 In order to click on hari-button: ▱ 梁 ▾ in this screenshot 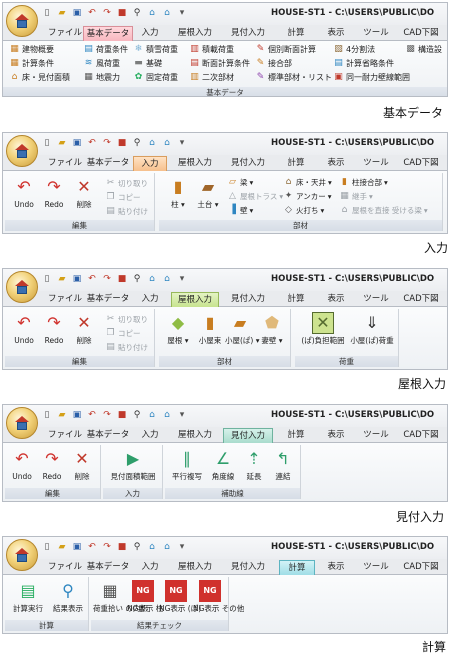, I will do `click(240, 182)`.